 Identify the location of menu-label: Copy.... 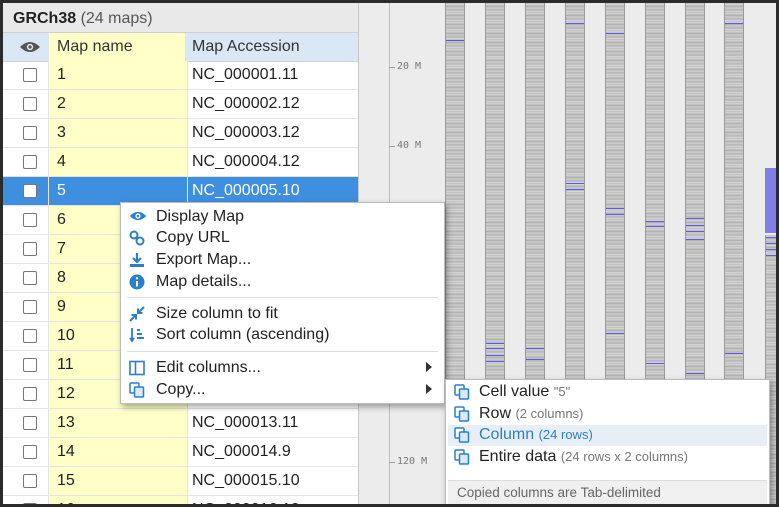
(181, 389).